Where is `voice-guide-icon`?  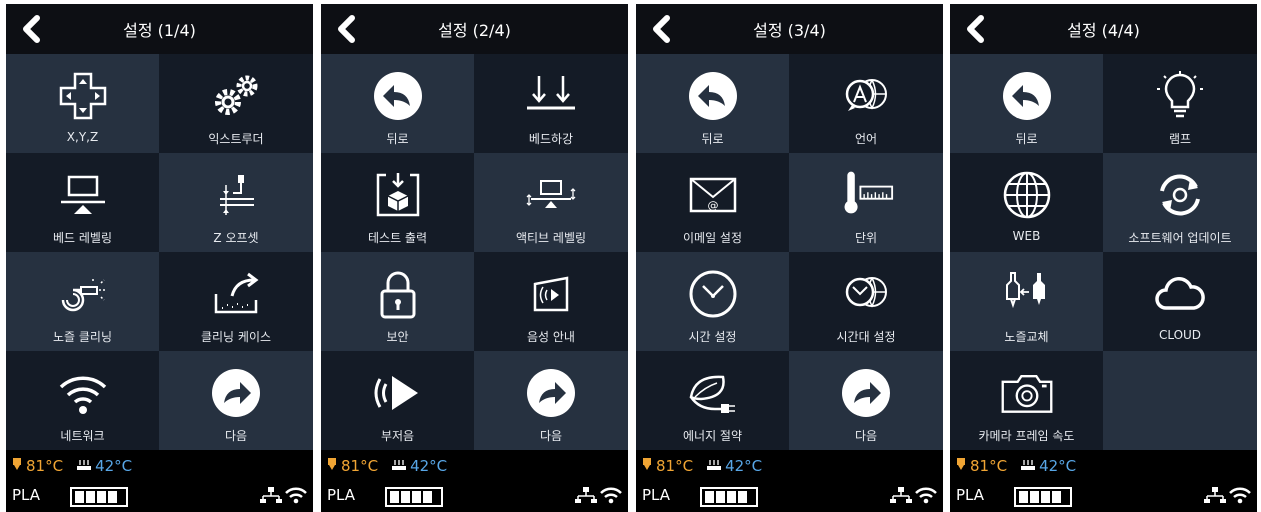
voice-guide-icon is located at coordinates (551, 294).